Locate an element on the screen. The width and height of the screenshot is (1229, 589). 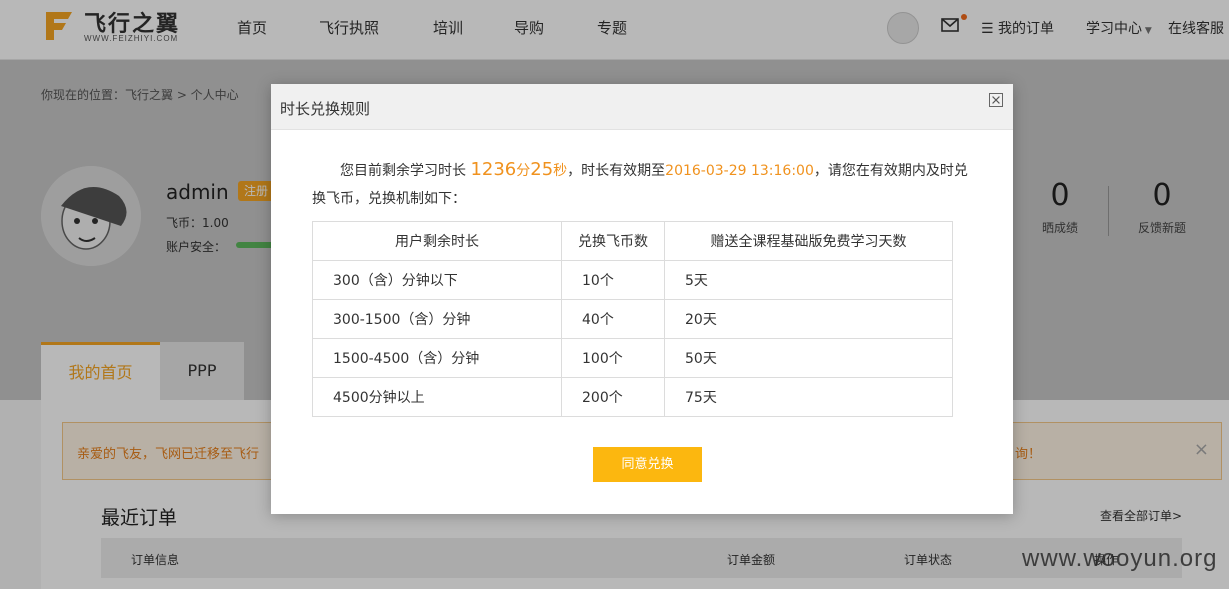
cell-free-days: 20天 is located at coordinates (808, 319).